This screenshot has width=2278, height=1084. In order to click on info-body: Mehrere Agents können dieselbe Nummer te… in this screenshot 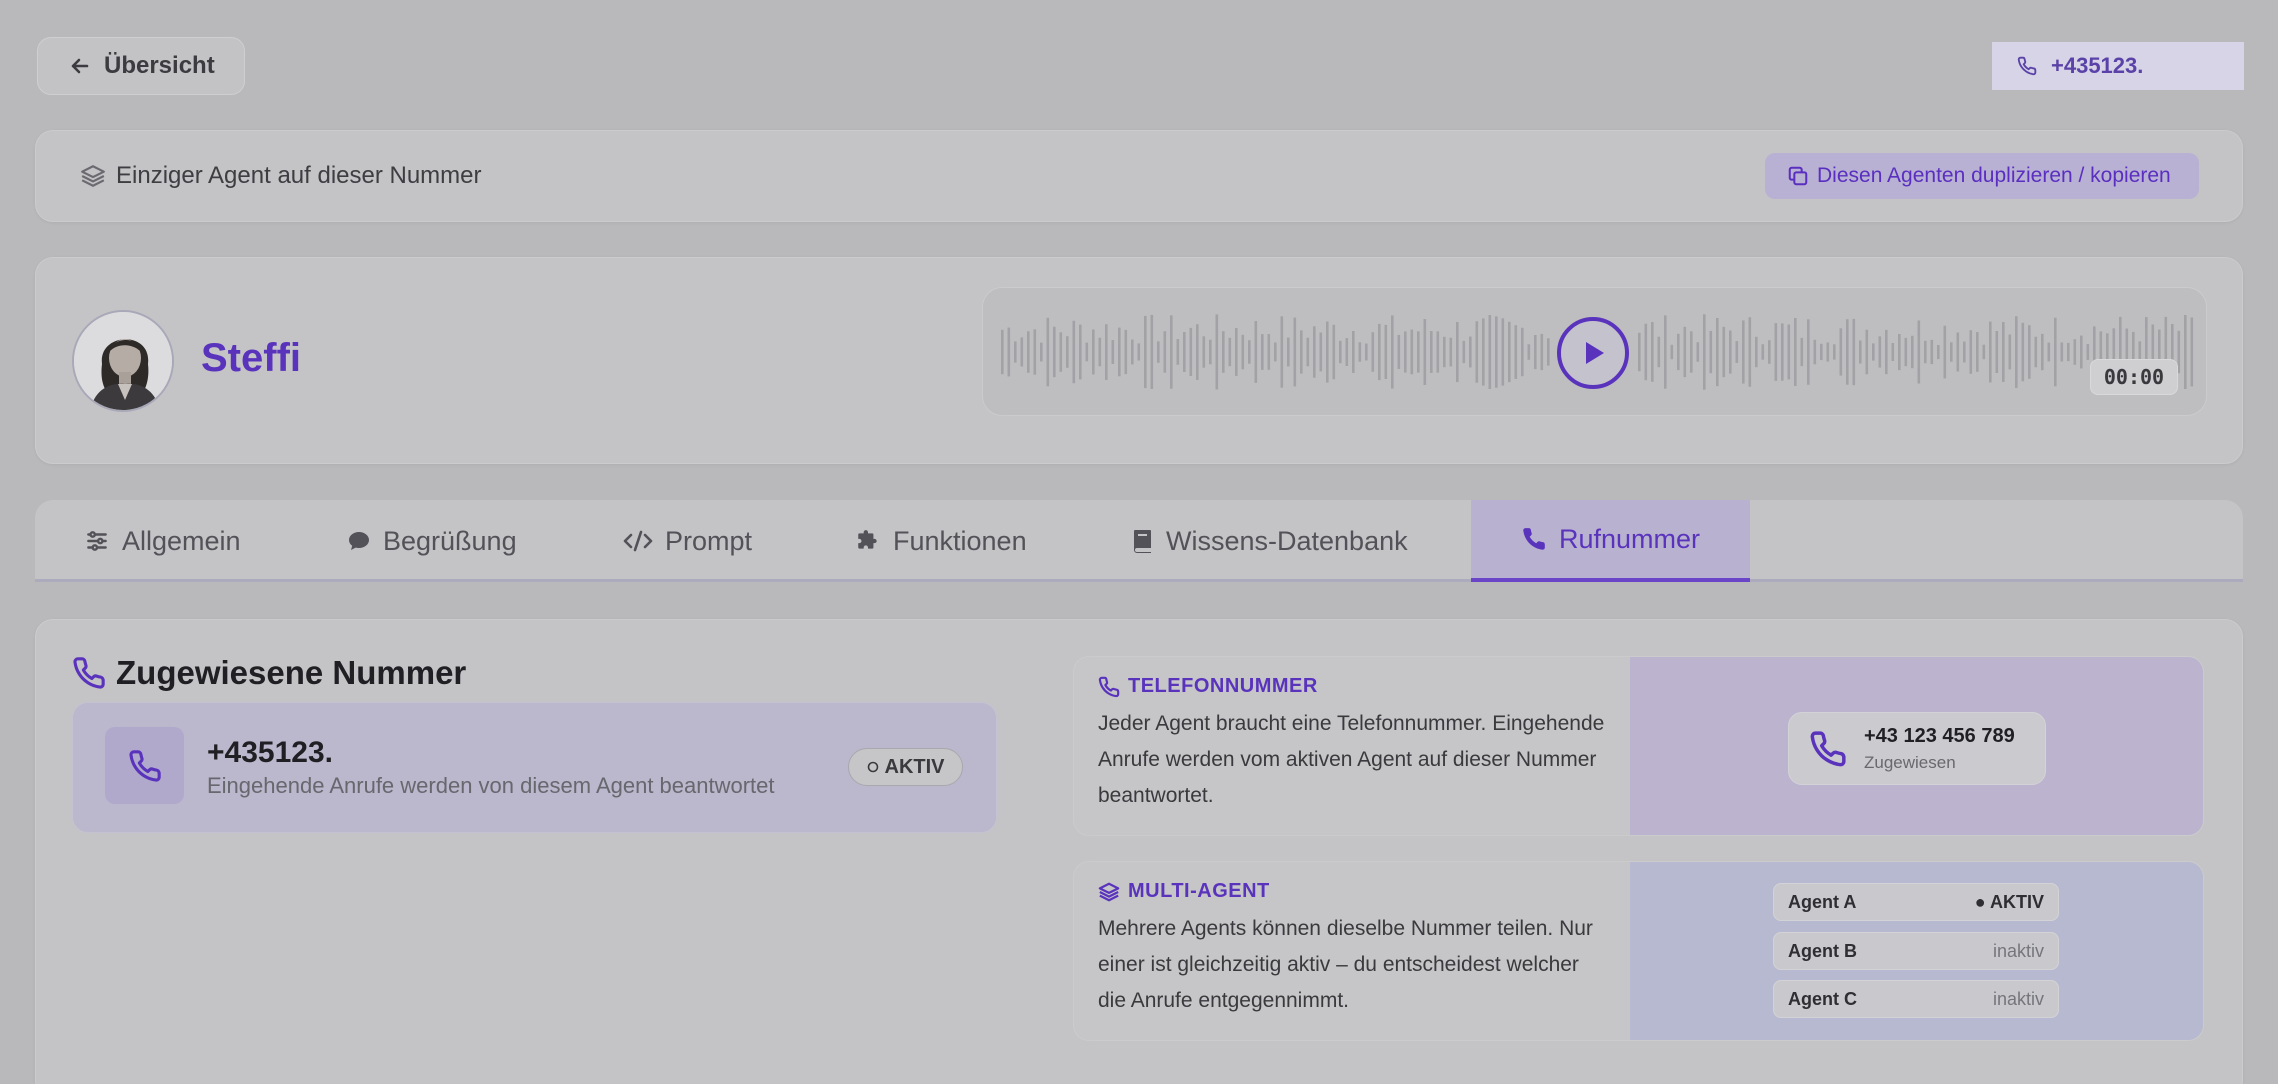, I will do `click(1345, 964)`.